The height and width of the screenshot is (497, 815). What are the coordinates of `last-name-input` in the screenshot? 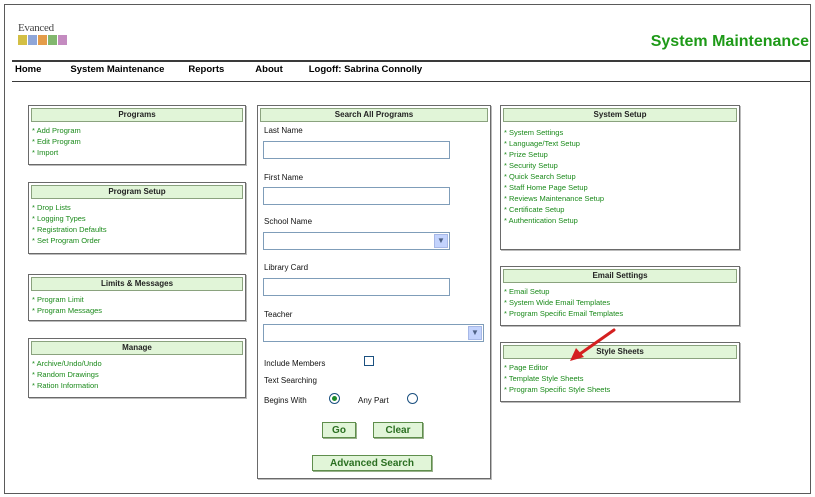 It's located at (356, 150).